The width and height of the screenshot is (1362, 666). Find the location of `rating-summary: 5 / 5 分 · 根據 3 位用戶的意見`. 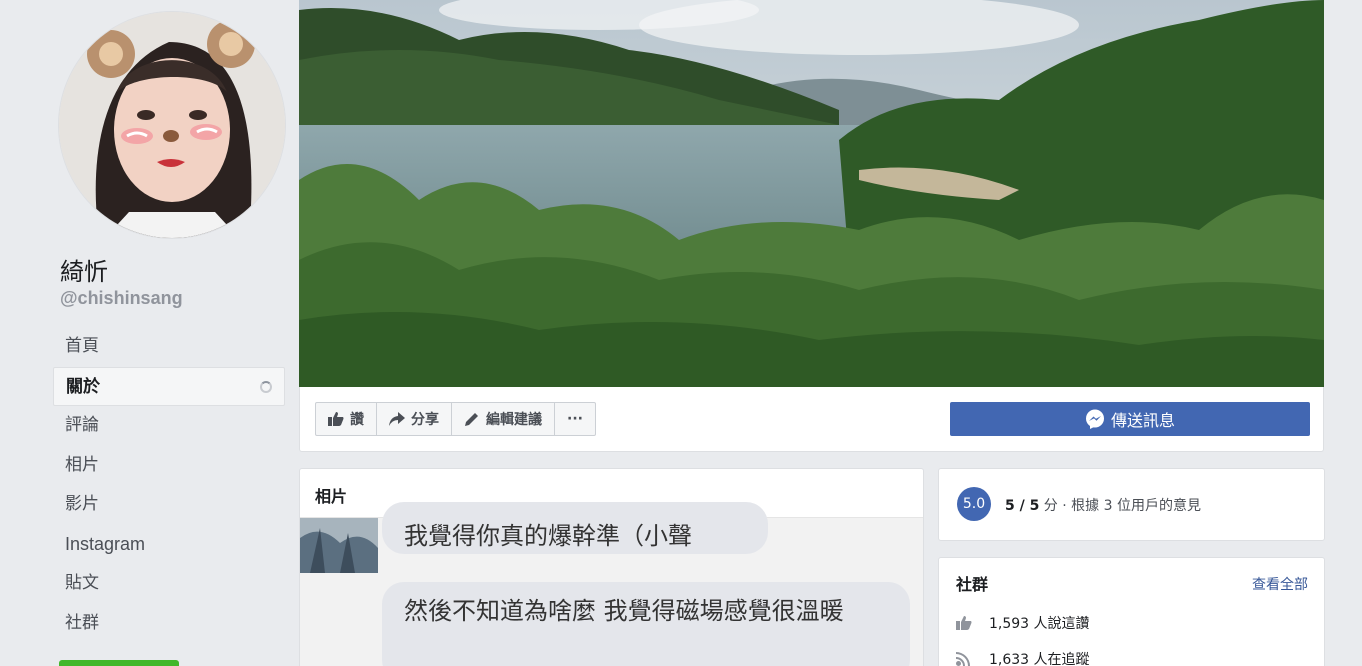

rating-summary: 5 / 5 分 · 根據 3 位用戶的意見 is located at coordinates (1103, 505).